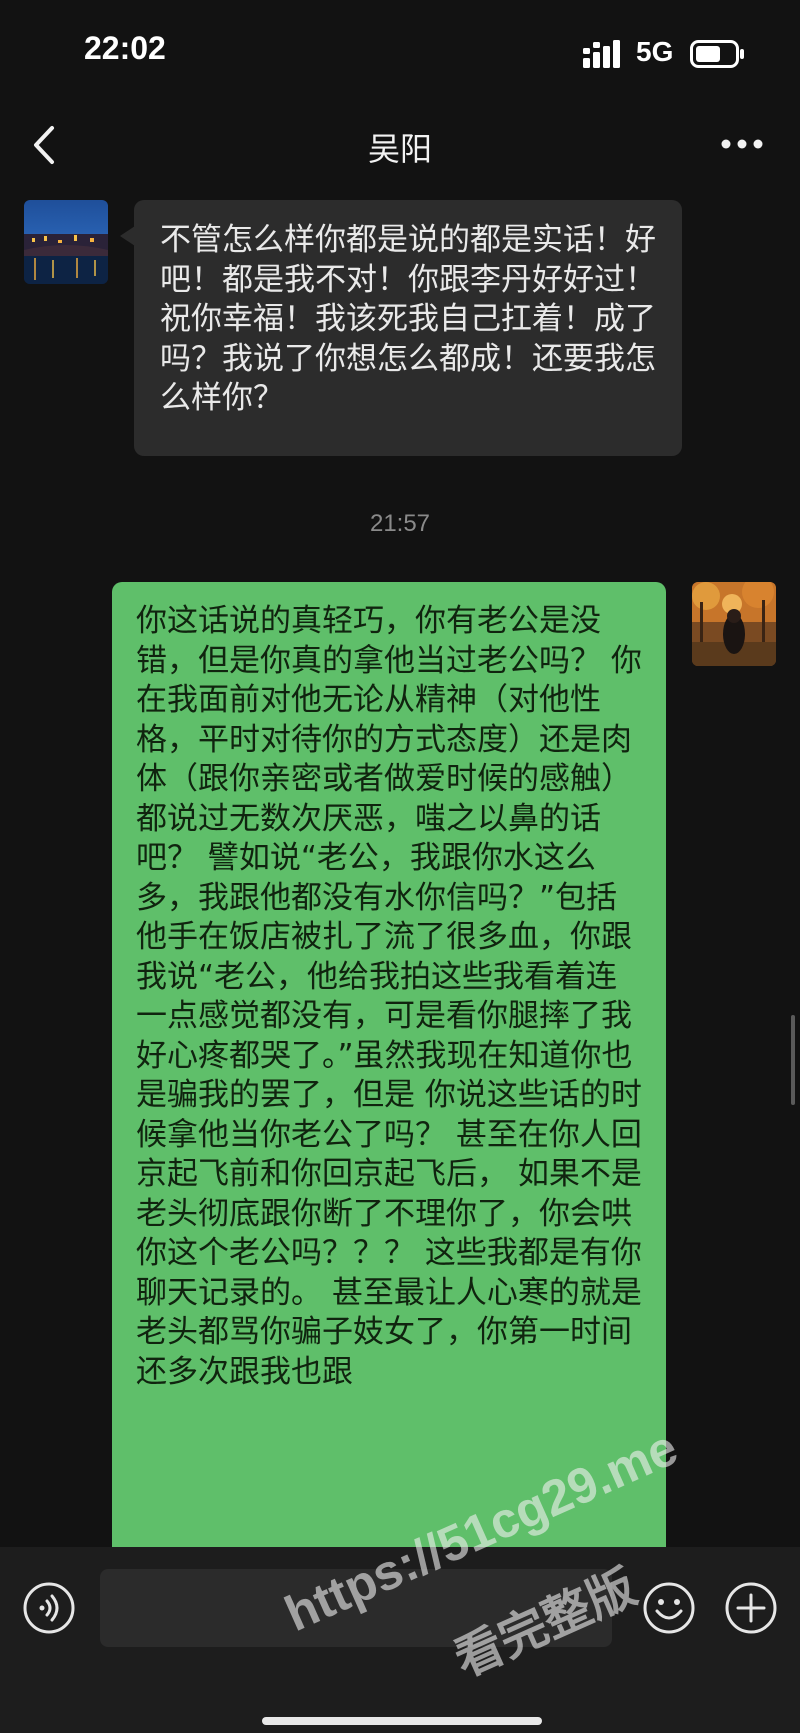 The image size is (800, 1733). I want to click on autumn-forest-photo, so click(734, 624).